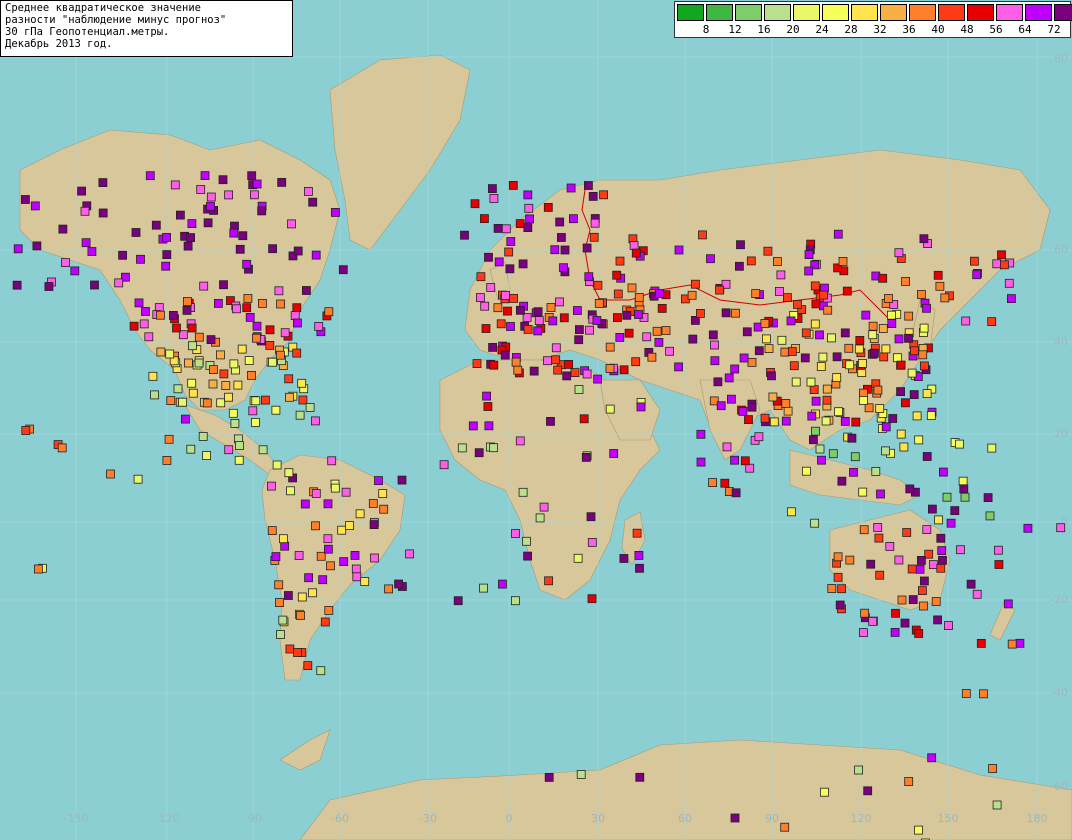 Image resolution: width=1072 pixels, height=840 pixels. Describe the element at coordinates (340, 818) in the screenshot. I see `longitude-label: -60` at that location.